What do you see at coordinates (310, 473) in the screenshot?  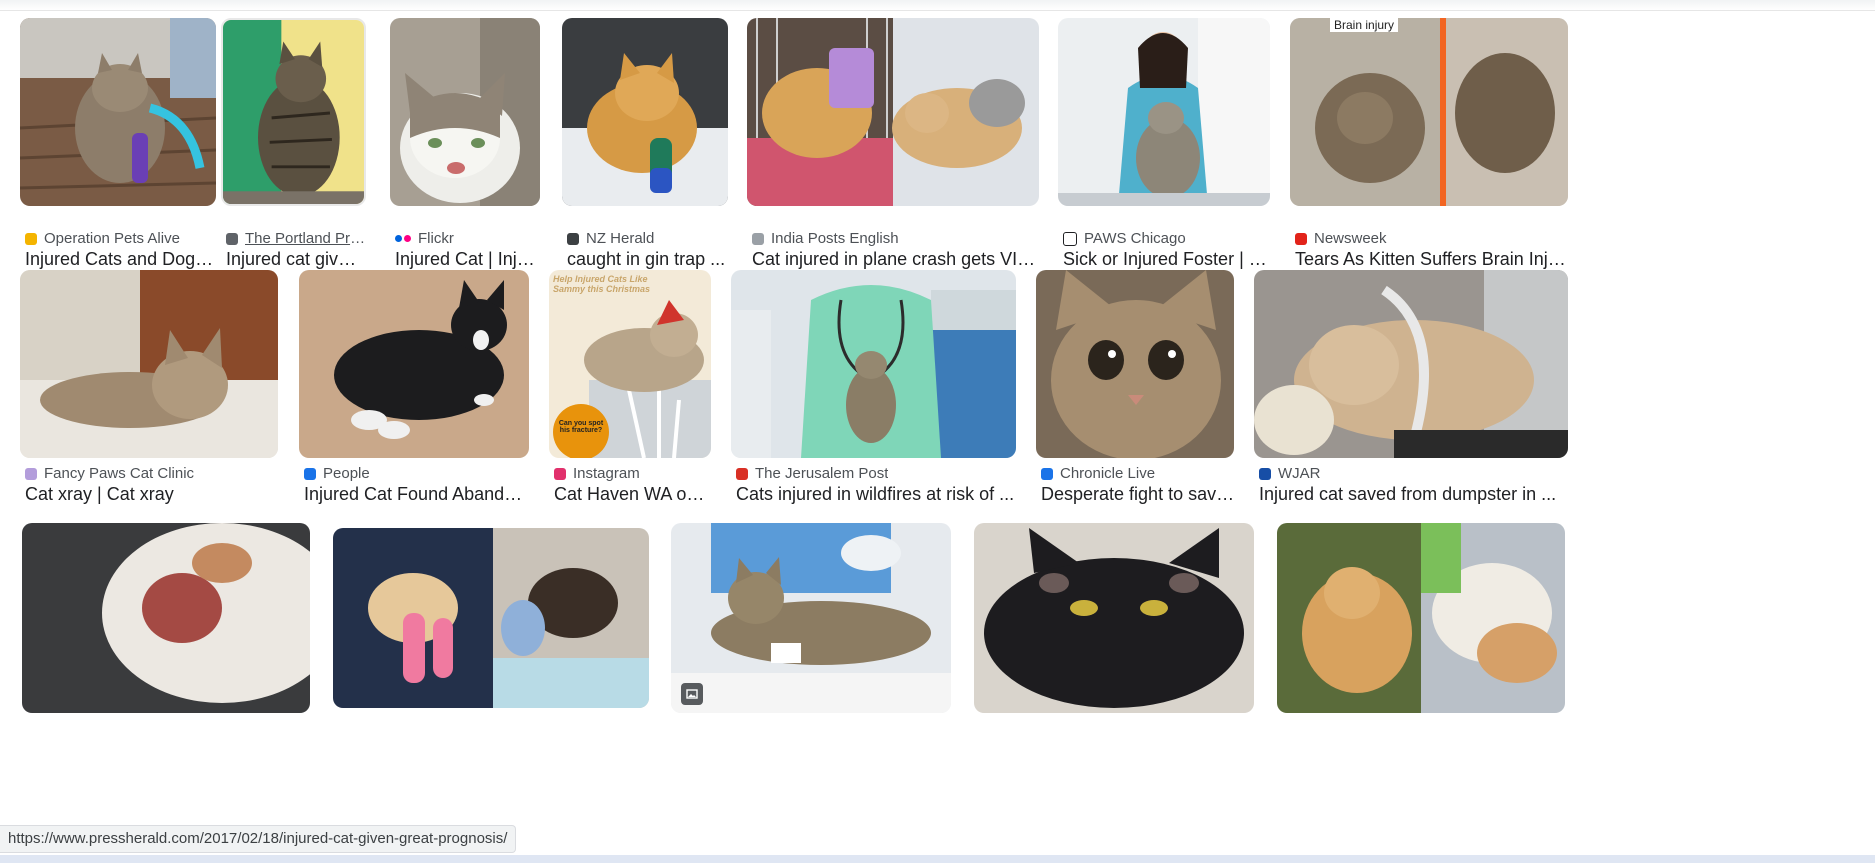 I see `people-icon` at bounding box center [310, 473].